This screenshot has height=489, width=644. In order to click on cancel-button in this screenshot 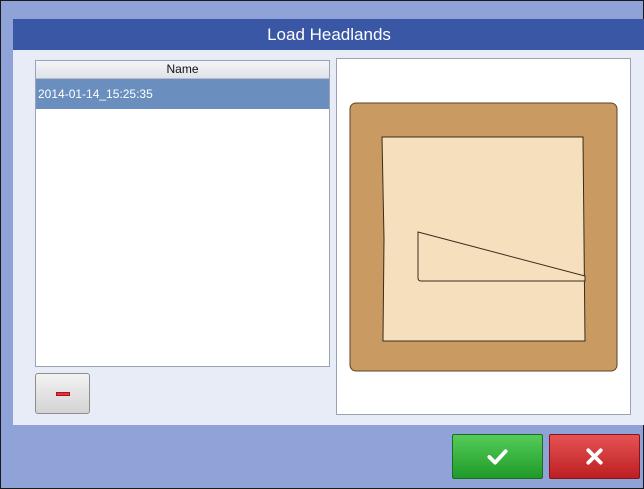, I will do `click(594, 456)`.